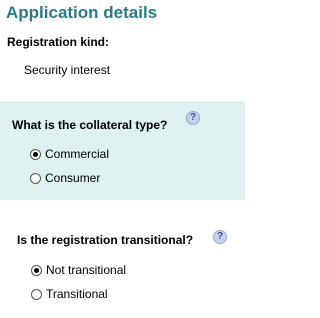 This screenshot has width=320, height=318. What do you see at coordinates (67, 70) in the screenshot?
I see `registration-kind-value: Security interest` at bounding box center [67, 70].